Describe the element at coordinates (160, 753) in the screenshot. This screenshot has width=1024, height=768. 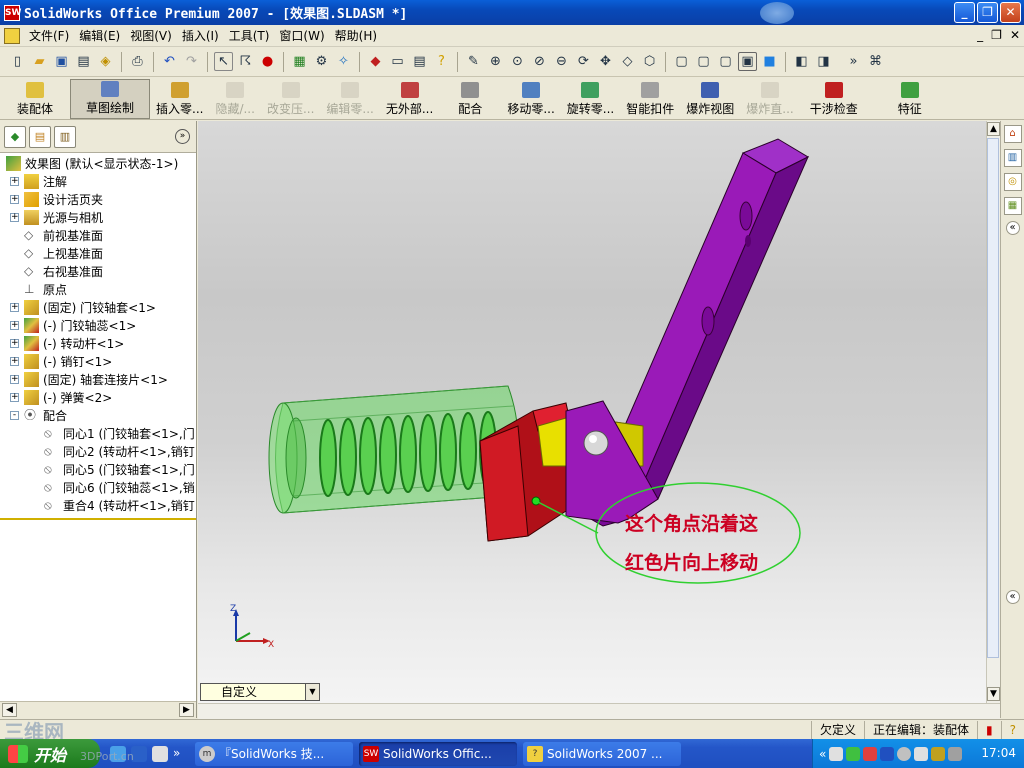
I see `ql-qq-icon` at that location.